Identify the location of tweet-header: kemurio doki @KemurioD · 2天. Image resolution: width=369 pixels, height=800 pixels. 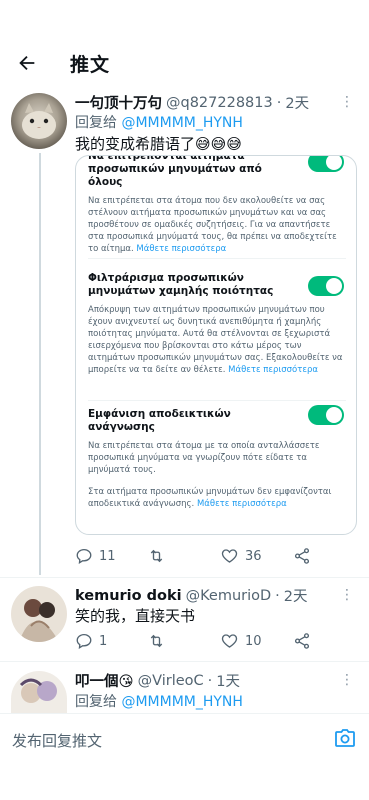
(191, 595).